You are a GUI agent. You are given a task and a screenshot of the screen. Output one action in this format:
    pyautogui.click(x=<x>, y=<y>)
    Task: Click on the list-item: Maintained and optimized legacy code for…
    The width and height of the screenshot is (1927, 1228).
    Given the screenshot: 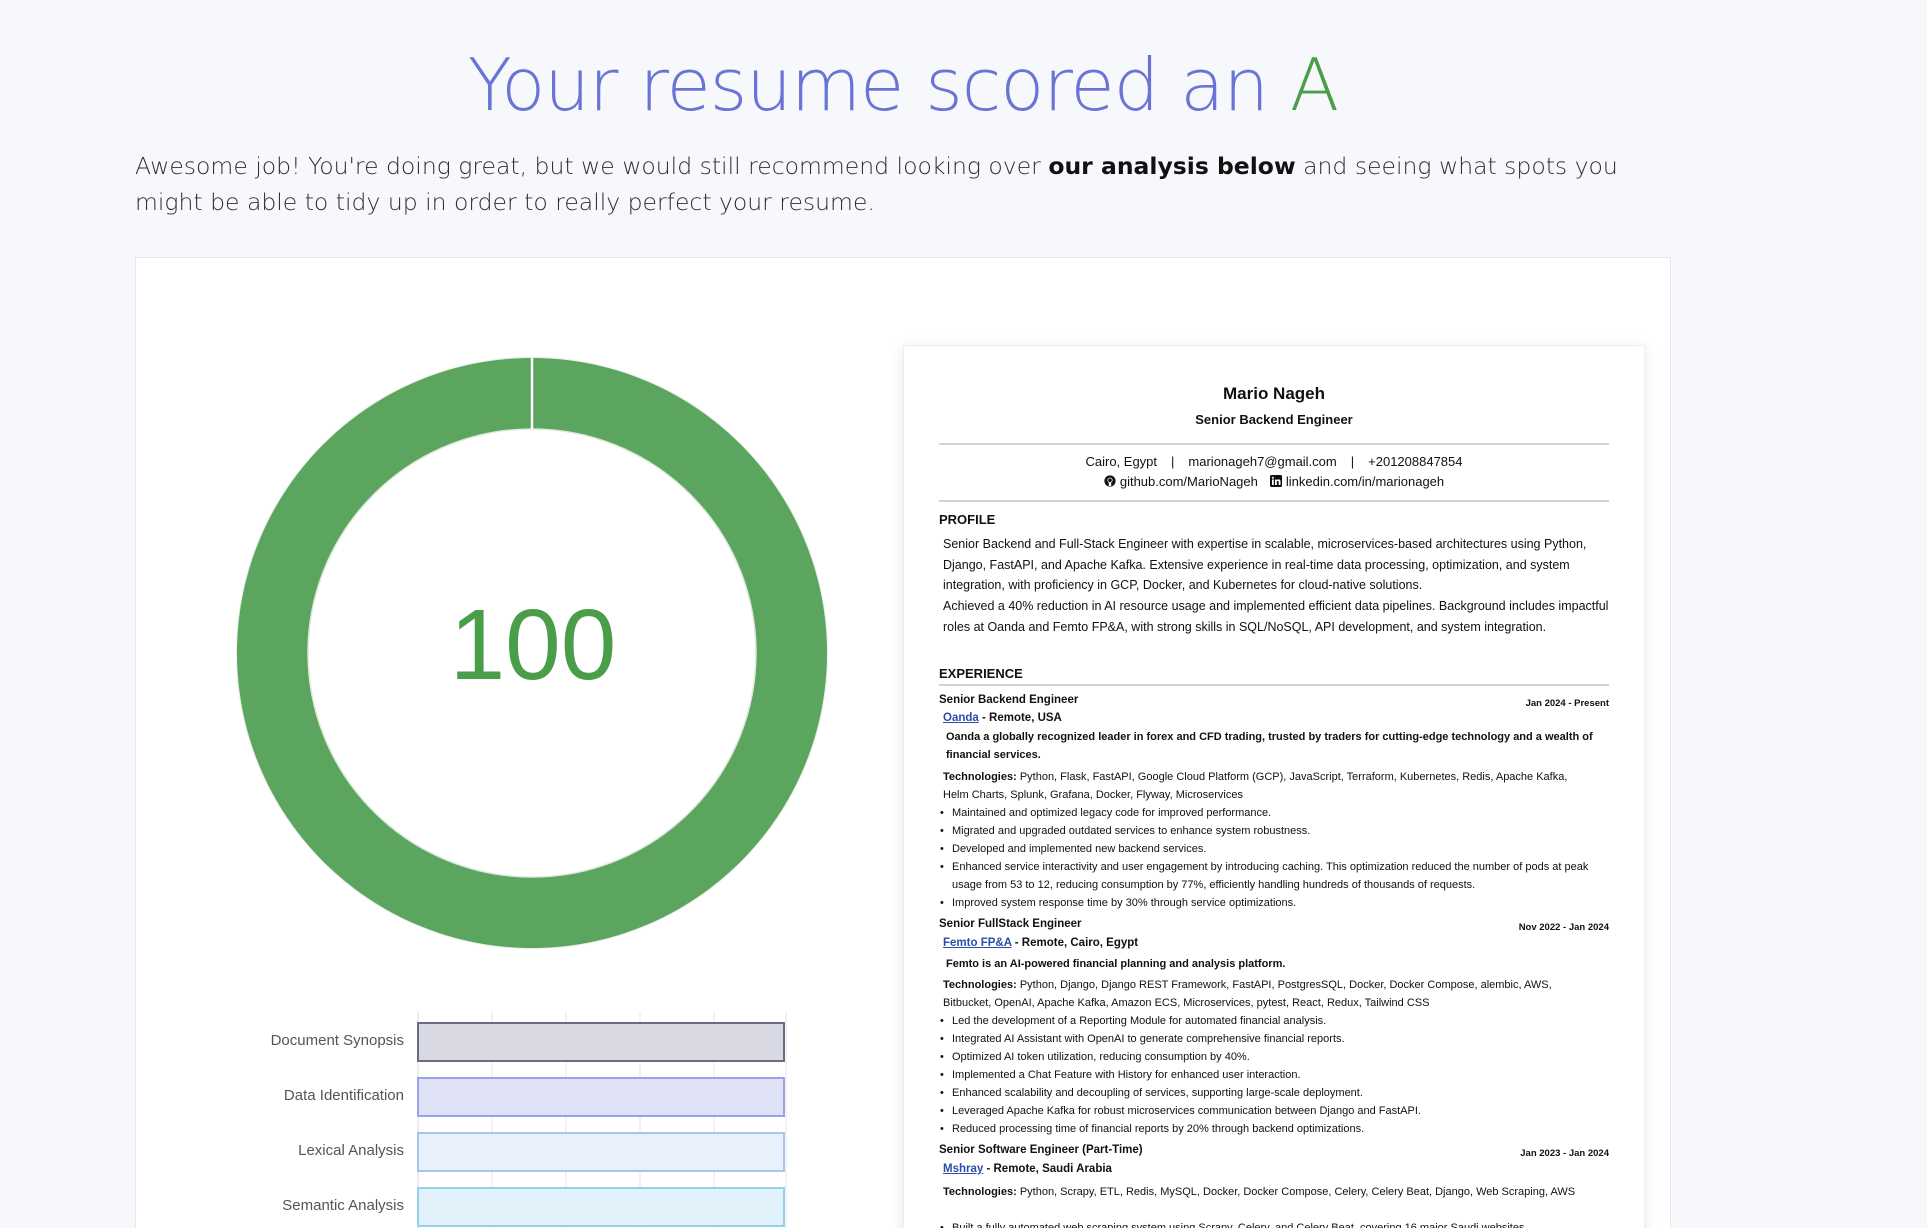 What is the action you would take?
    pyautogui.click(x=1274, y=813)
    